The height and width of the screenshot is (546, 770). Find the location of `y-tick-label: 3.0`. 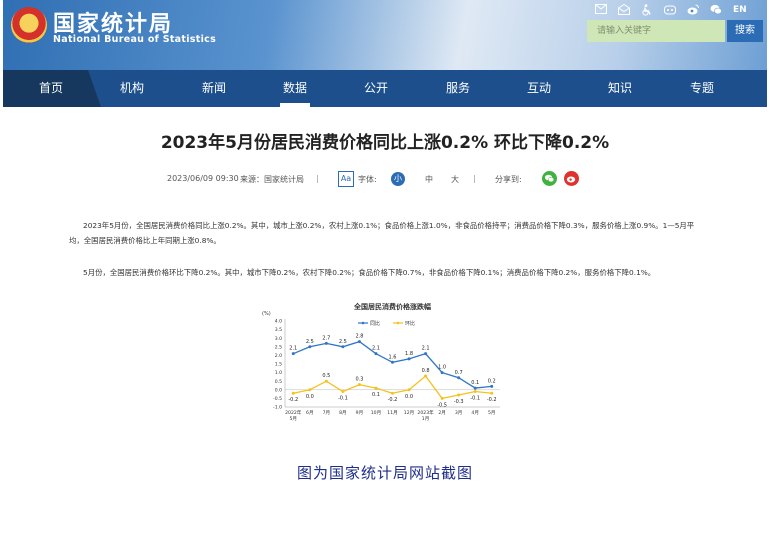

y-tick-label: 3.0 is located at coordinates (278, 339).